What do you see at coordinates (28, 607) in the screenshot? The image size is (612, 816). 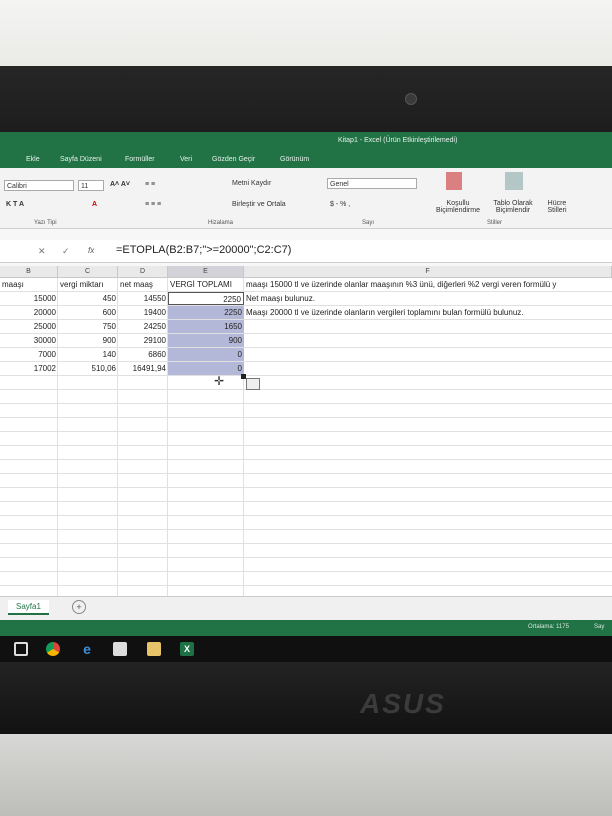 I see `sheet-tab-sayfa1: Sayfa1` at bounding box center [28, 607].